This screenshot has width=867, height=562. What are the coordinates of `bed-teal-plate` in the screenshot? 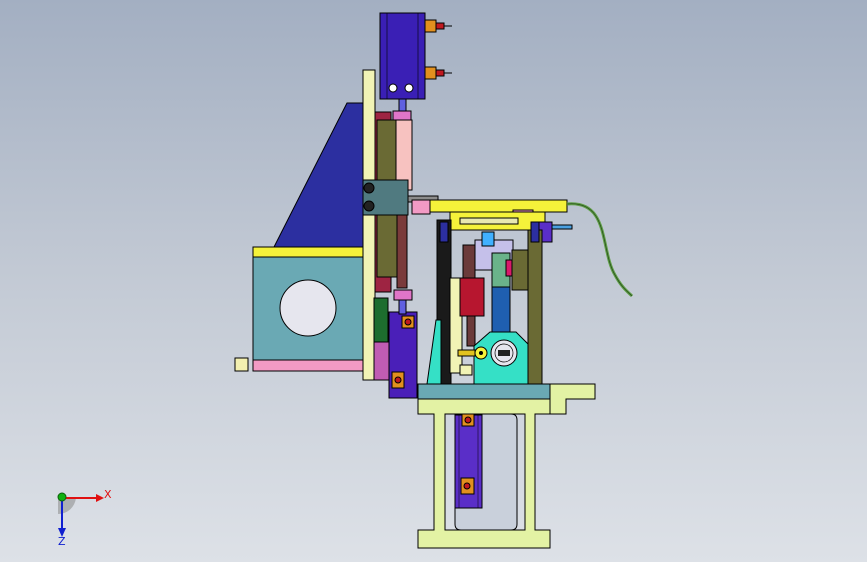 It's located at (484, 391).